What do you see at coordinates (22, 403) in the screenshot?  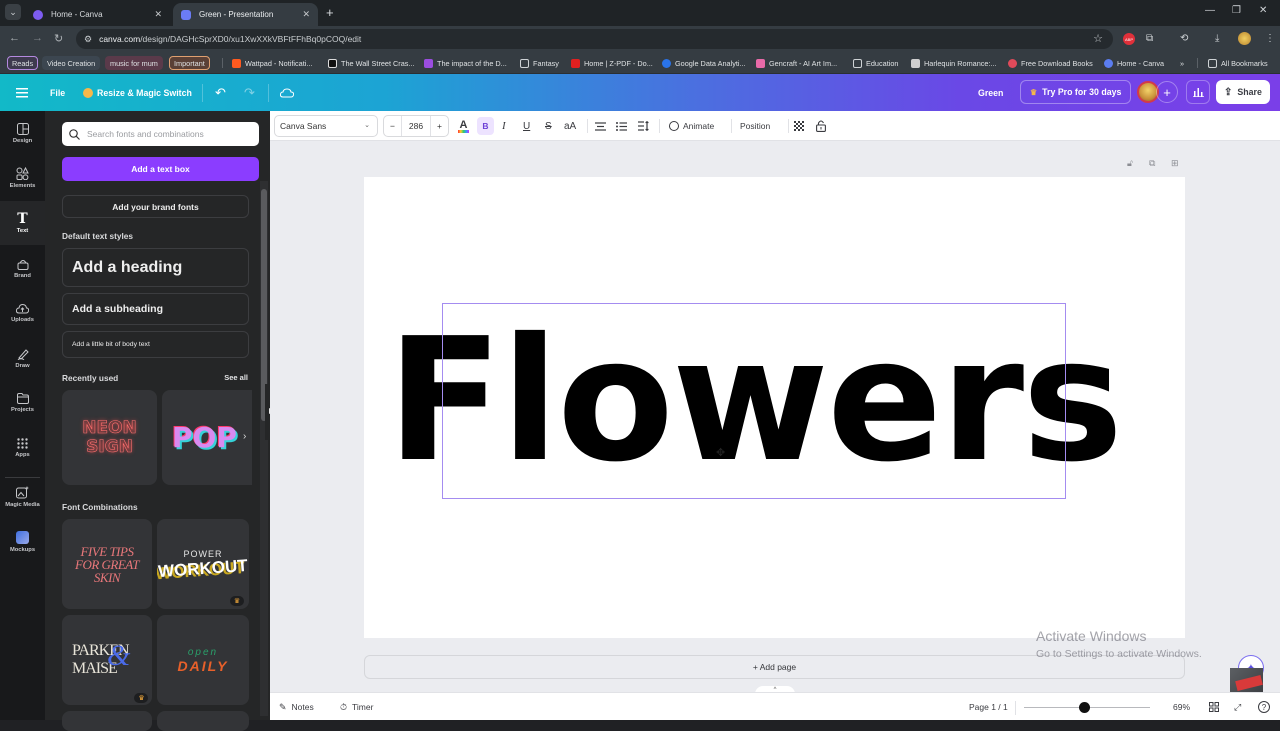 I see `rail-item-projects: Projects` at bounding box center [22, 403].